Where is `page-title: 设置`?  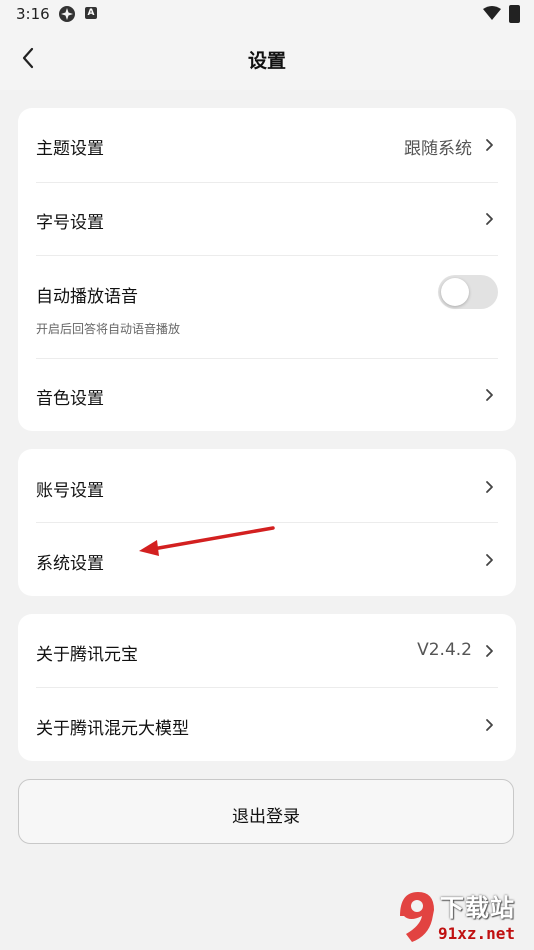
page-title: 设置 is located at coordinates (266, 61).